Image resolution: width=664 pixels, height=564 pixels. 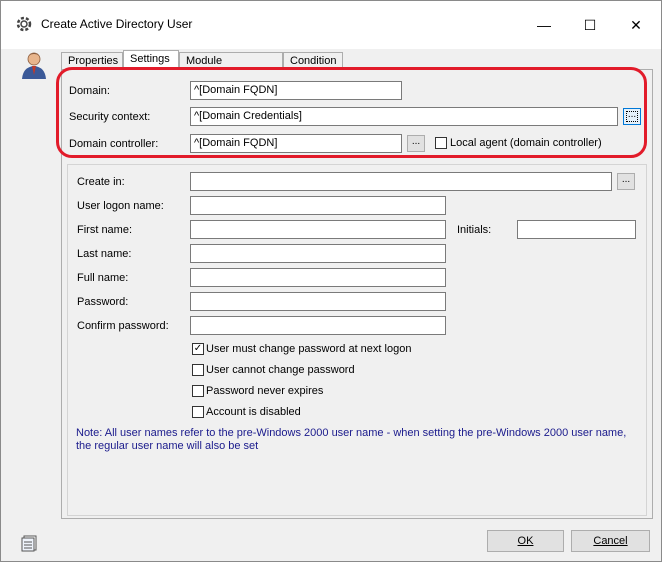 I want to click on ok-button: OK, so click(x=525, y=541).